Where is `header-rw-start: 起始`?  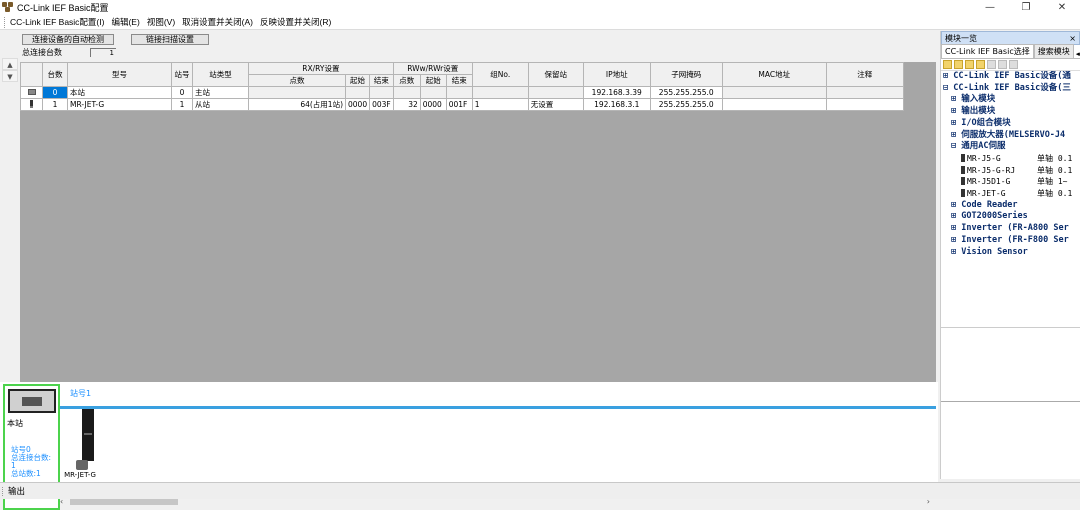
header-rw-start: 起始 is located at coordinates (433, 80).